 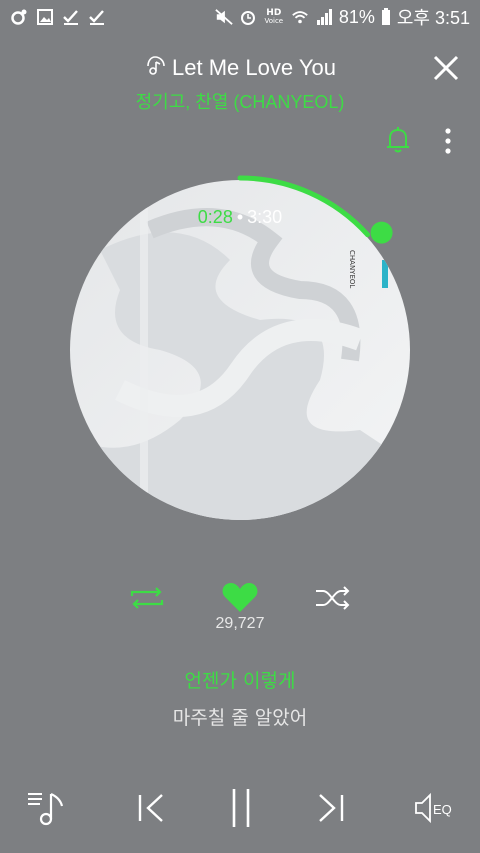 What do you see at coordinates (352, 269) in the screenshot?
I see `cover-label: CHANYEOL` at bounding box center [352, 269].